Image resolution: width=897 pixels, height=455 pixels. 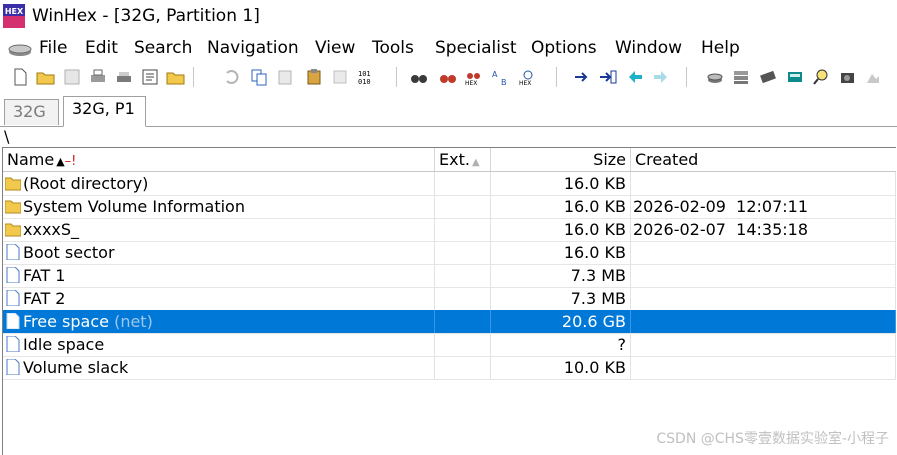 What do you see at coordinates (741, 77) in the screenshot?
I see `disk-stack-icon` at bounding box center [741, 77].